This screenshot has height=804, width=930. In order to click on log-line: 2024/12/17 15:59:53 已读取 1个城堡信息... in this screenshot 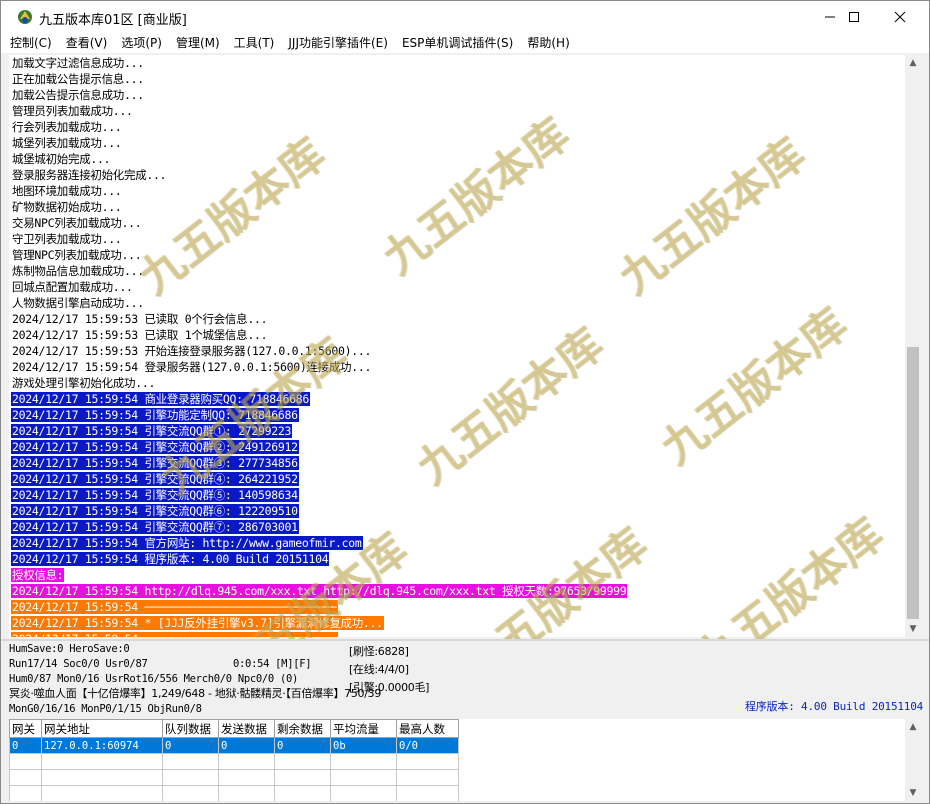, I will do `click(139, 335)`.